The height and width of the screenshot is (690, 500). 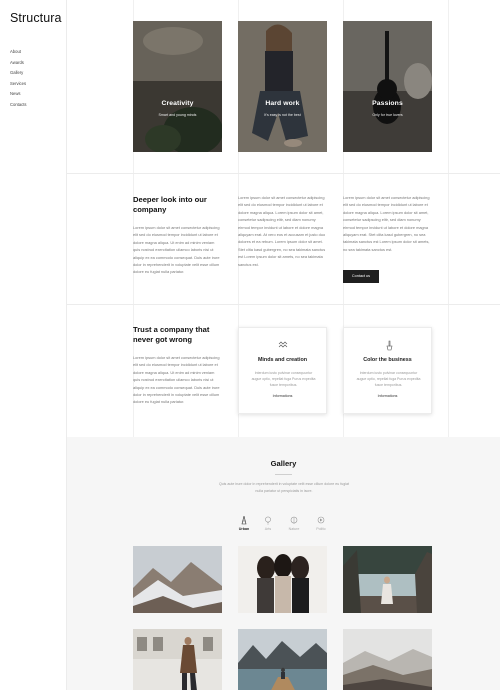 I want to click on three-women-photo, so click(x=282, y=579).